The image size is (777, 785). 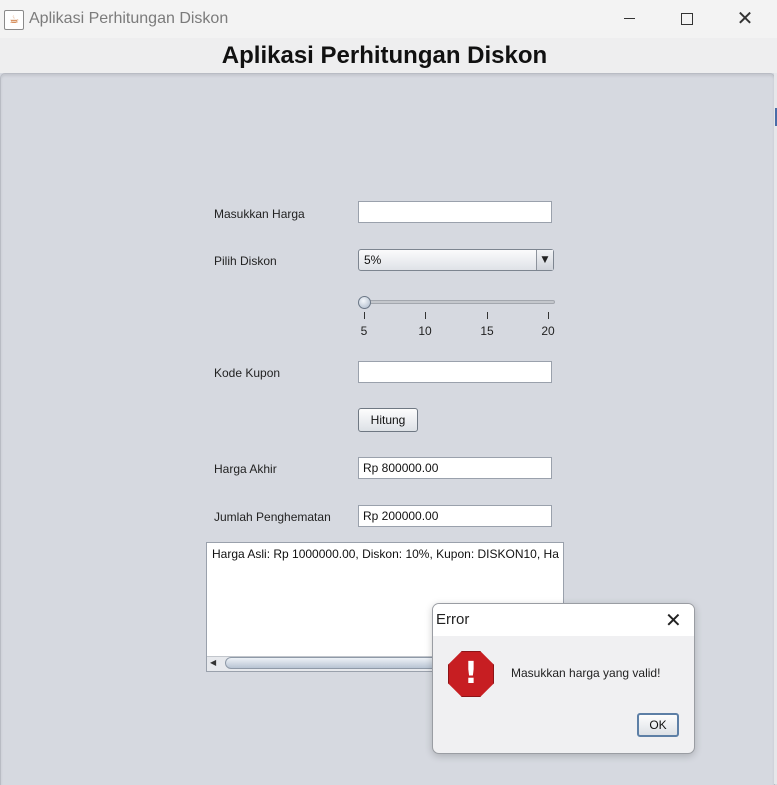 What do you see at coordinates (456, 260) in the screenshot?
I see `diskon-select: 5% ▼` at bounding box center [456, 260].